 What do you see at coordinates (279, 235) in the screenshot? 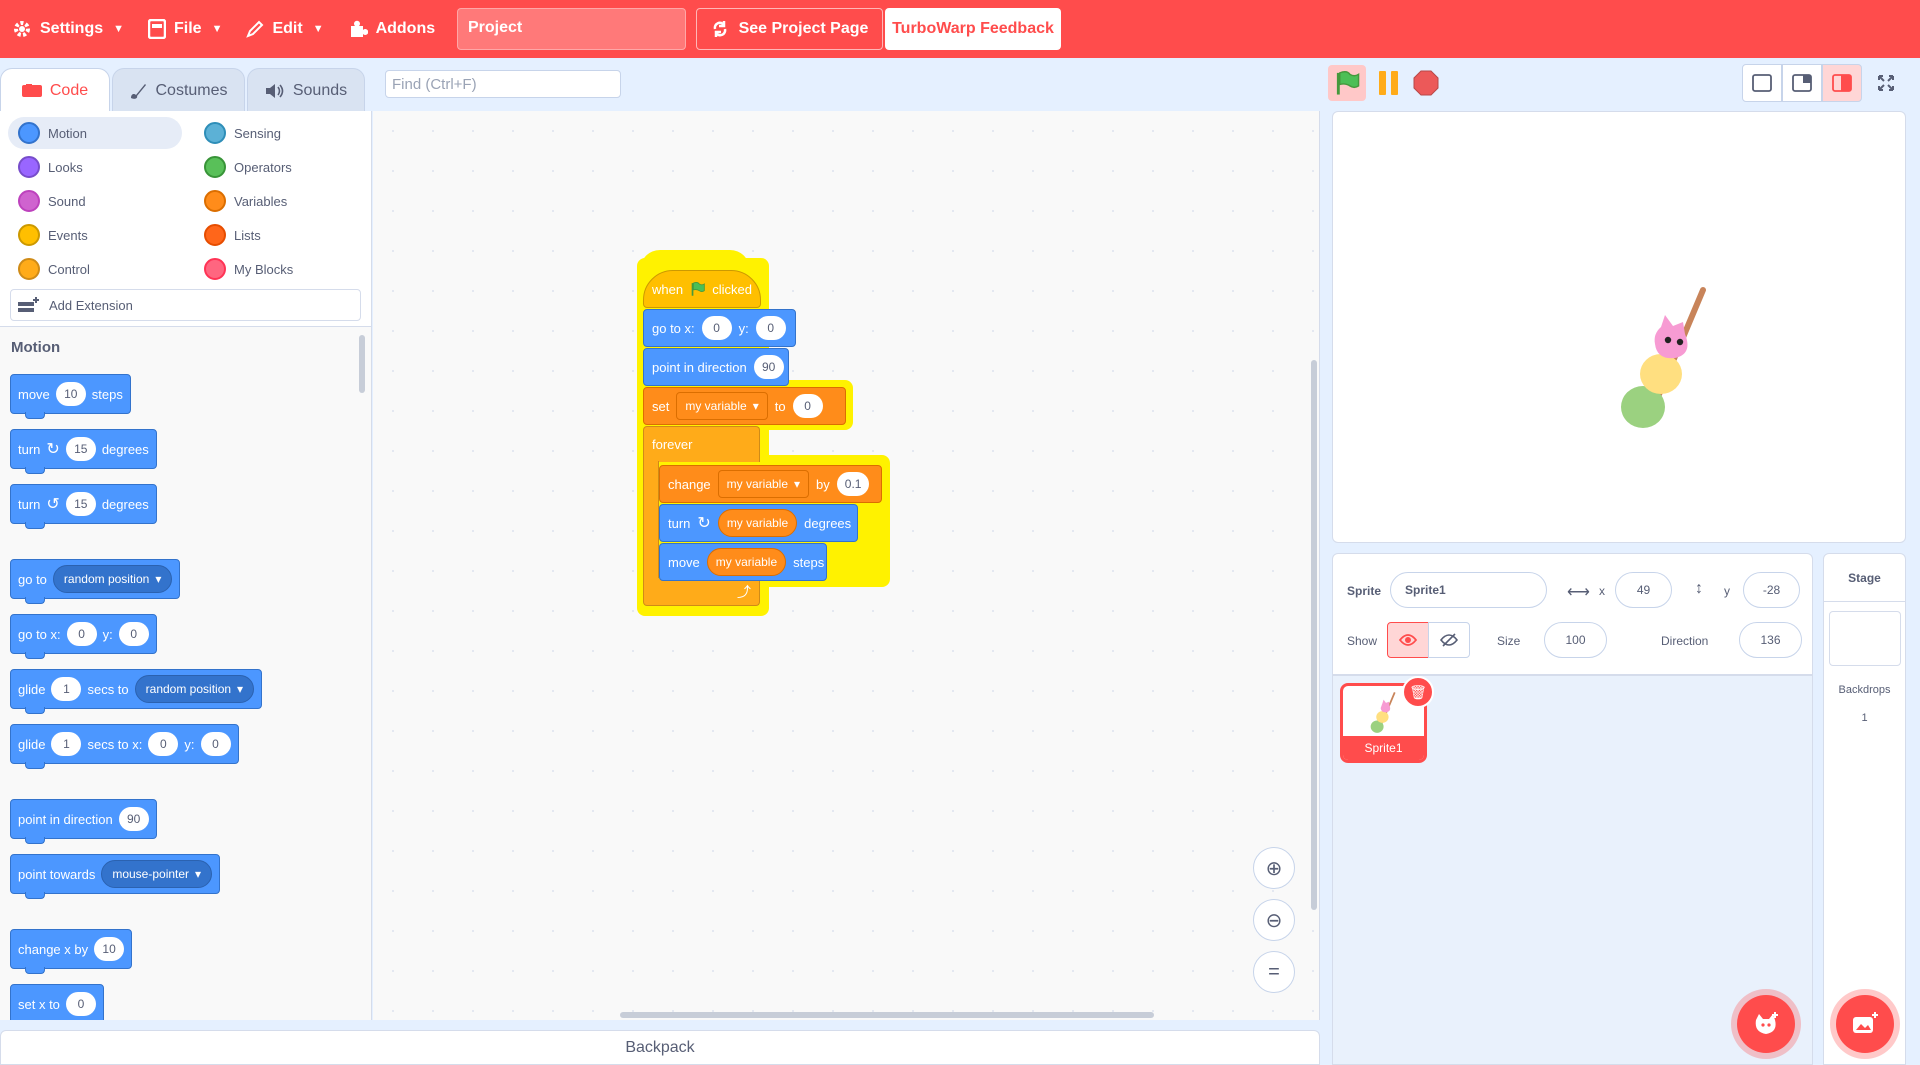
I see `category-lists: Lists` at bounding box center [279, 235].